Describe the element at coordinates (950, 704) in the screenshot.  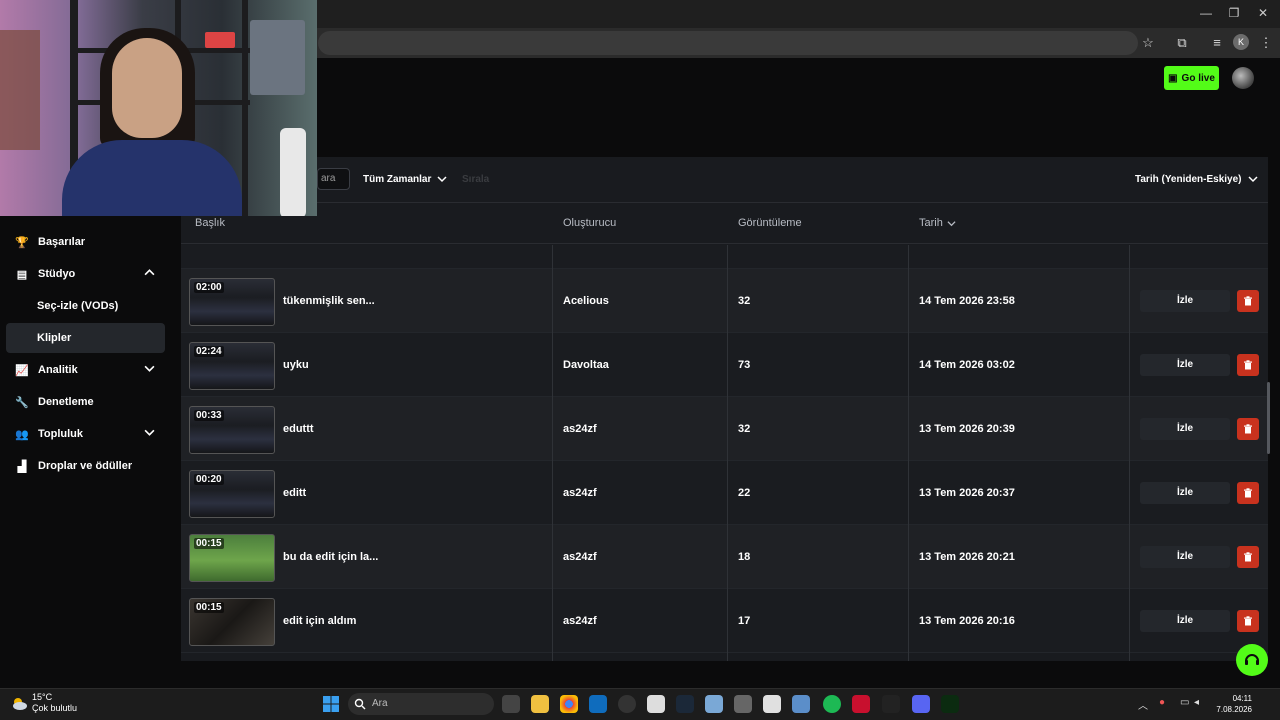
I see `kick-app-icon` at that location.